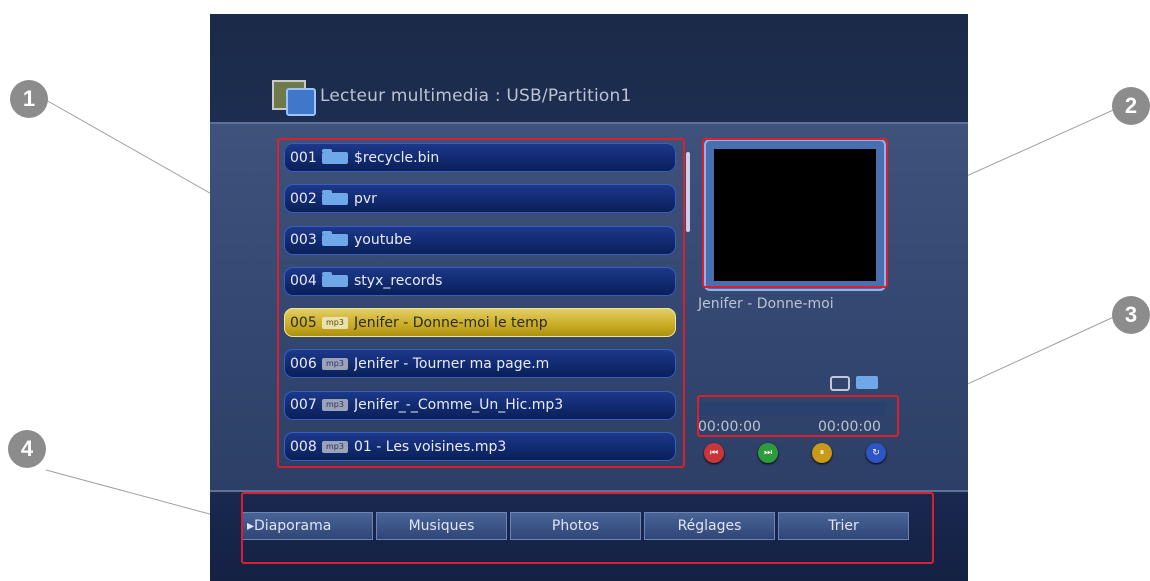  What do you see at coordinates (876, 453) in the screenshot?
I see `repeat-icon: ↻` at bounding box center [876, 453].